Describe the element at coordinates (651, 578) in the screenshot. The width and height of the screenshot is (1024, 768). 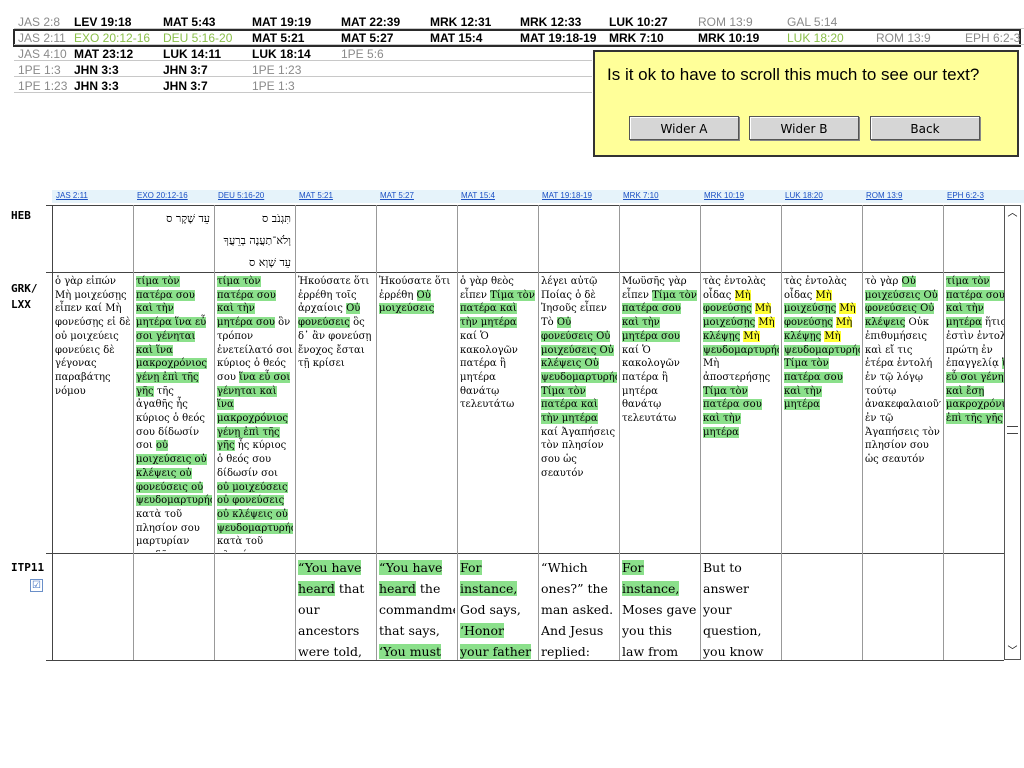
I see `highlighted-text: For instance,` at that location.